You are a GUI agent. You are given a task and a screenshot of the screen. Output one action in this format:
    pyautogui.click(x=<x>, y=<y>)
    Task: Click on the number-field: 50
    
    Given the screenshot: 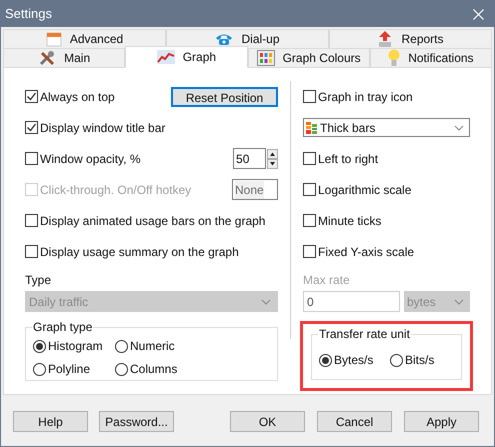 What is the action you would take?
    pyautogui.click(x=249, y=158)
    